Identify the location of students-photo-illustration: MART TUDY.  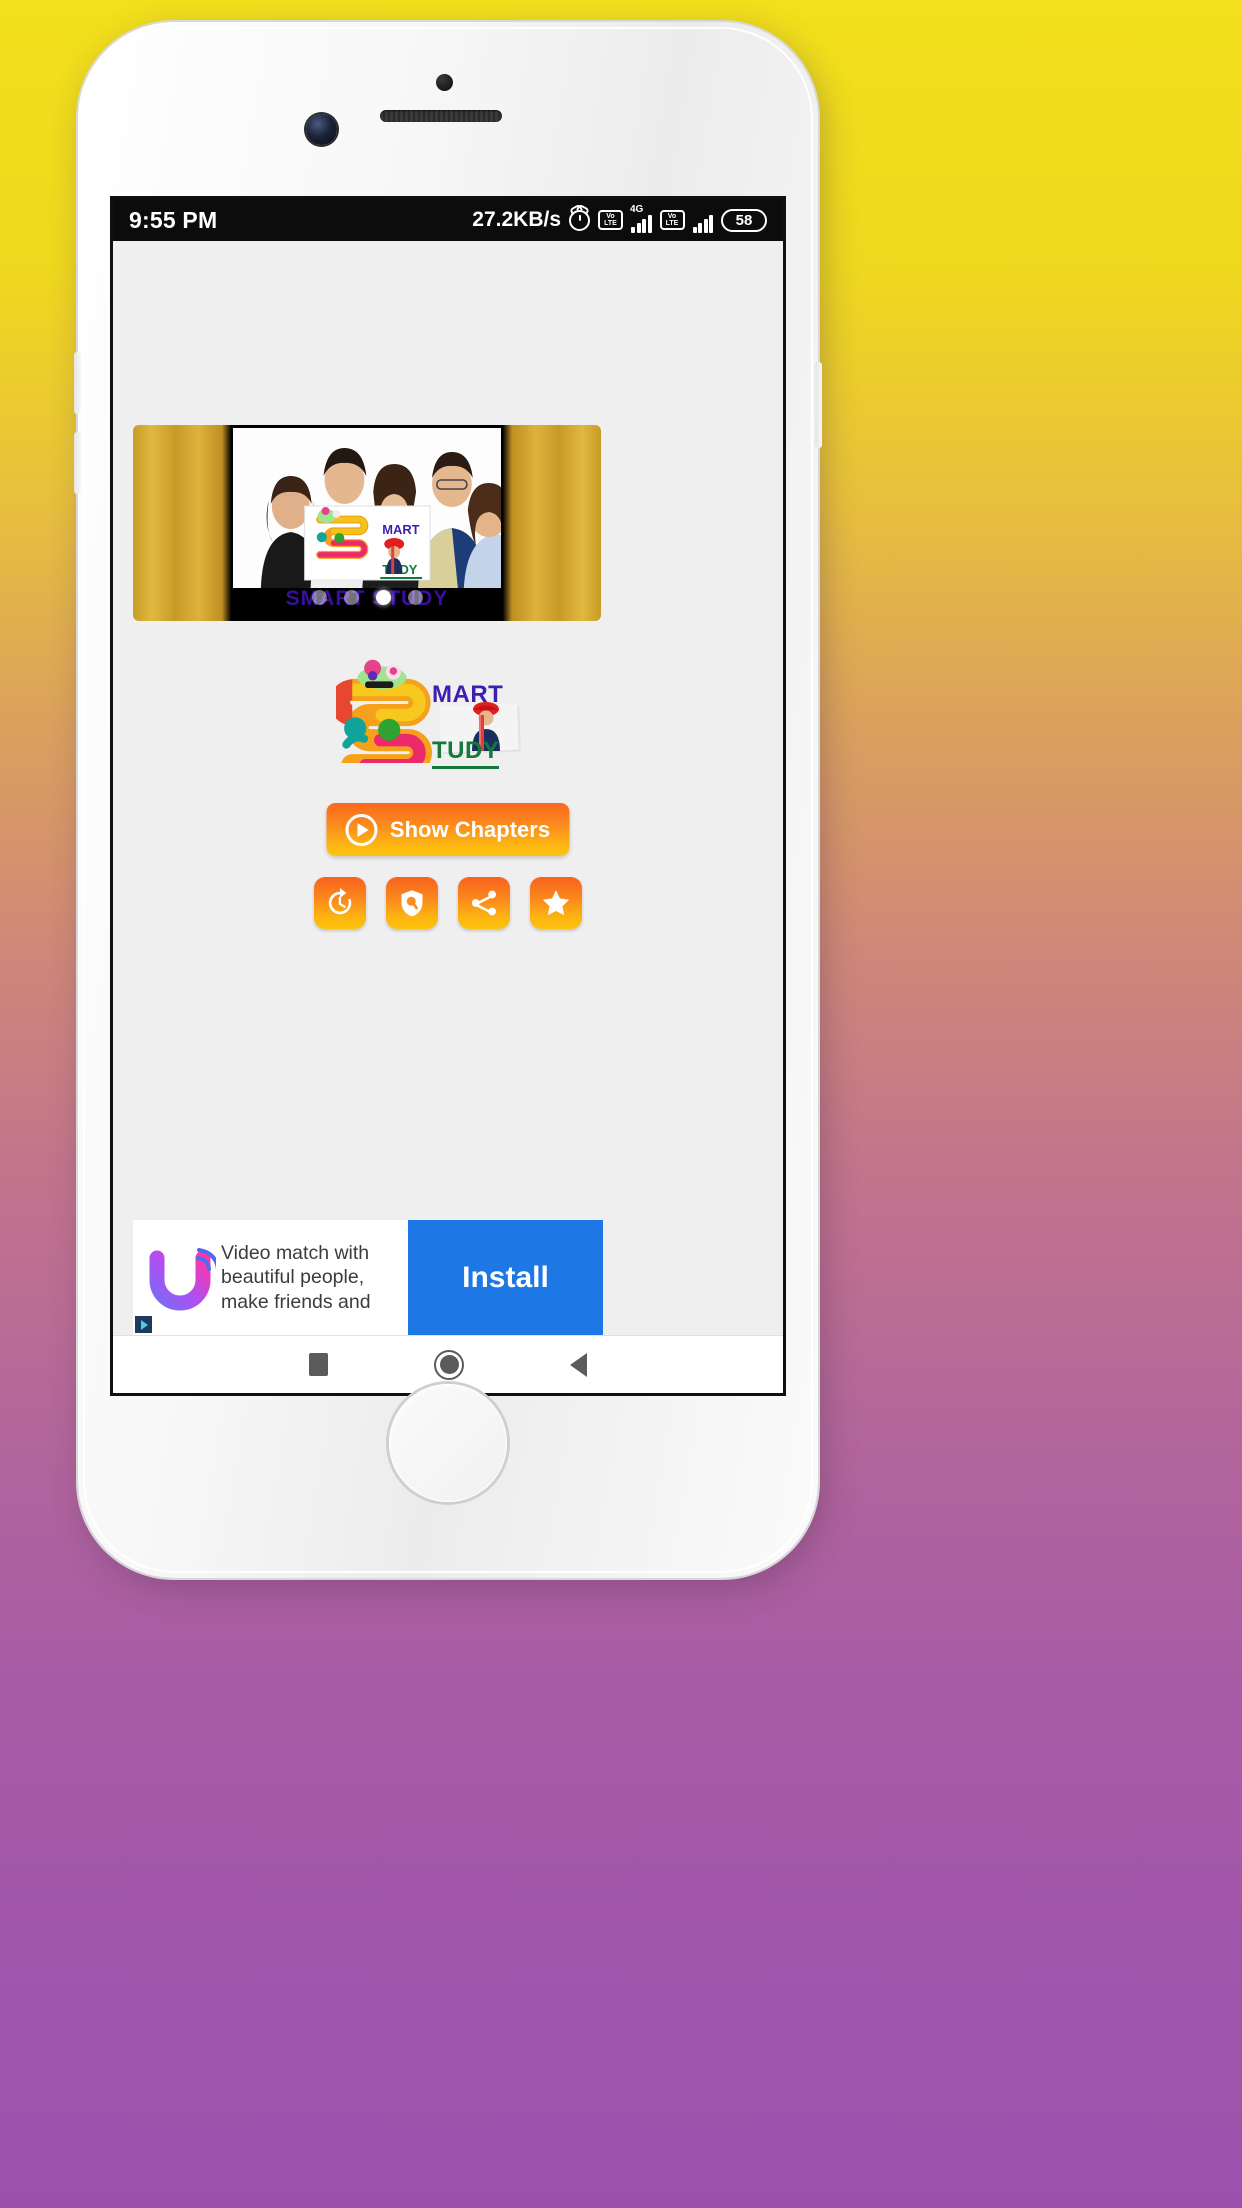
(367, 508).